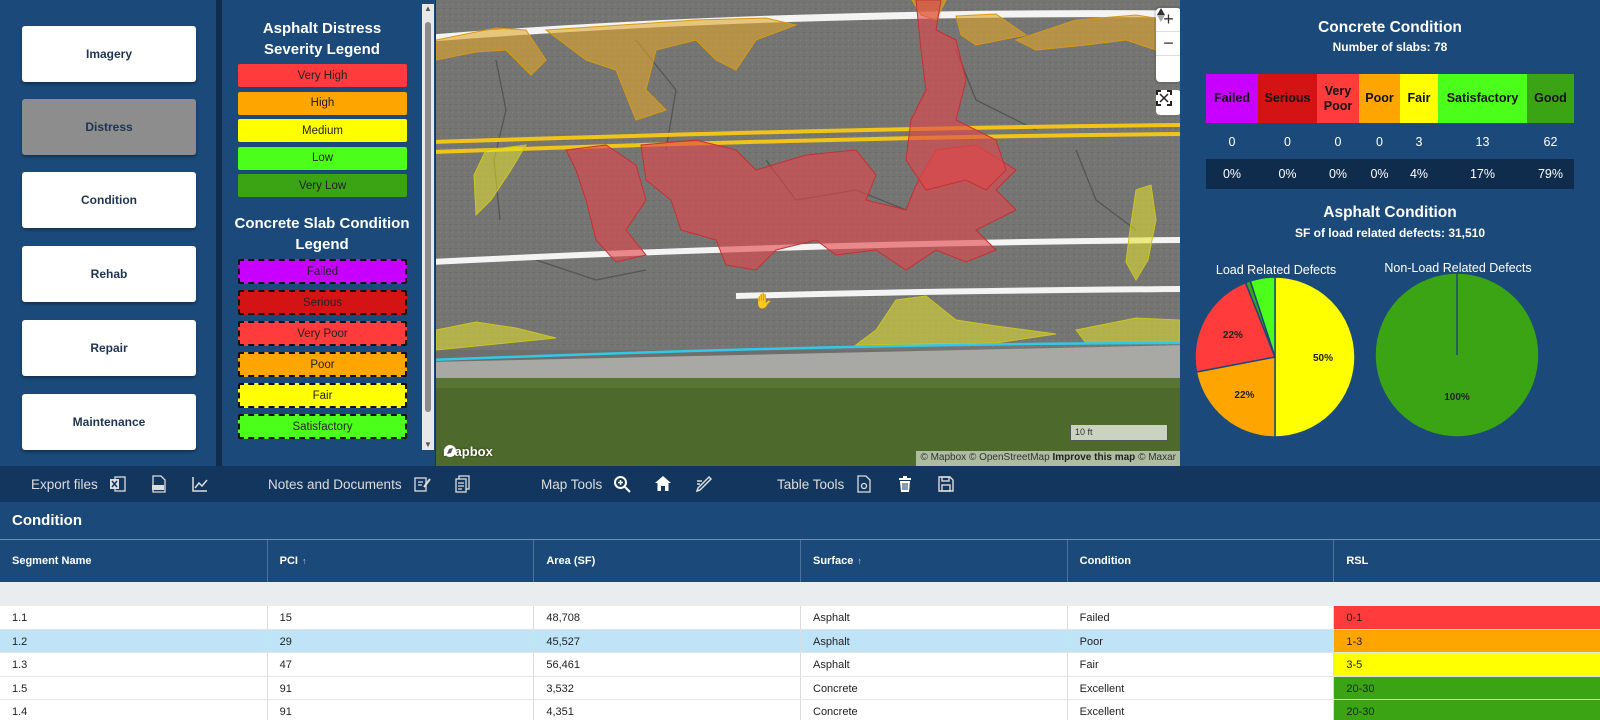 This screenshot has width=1600, height=720. What do you see at coordinates (322, 333) in the screenshot?
I see `slab-legend-item: Very Poor` at bounding box center [322, 333].